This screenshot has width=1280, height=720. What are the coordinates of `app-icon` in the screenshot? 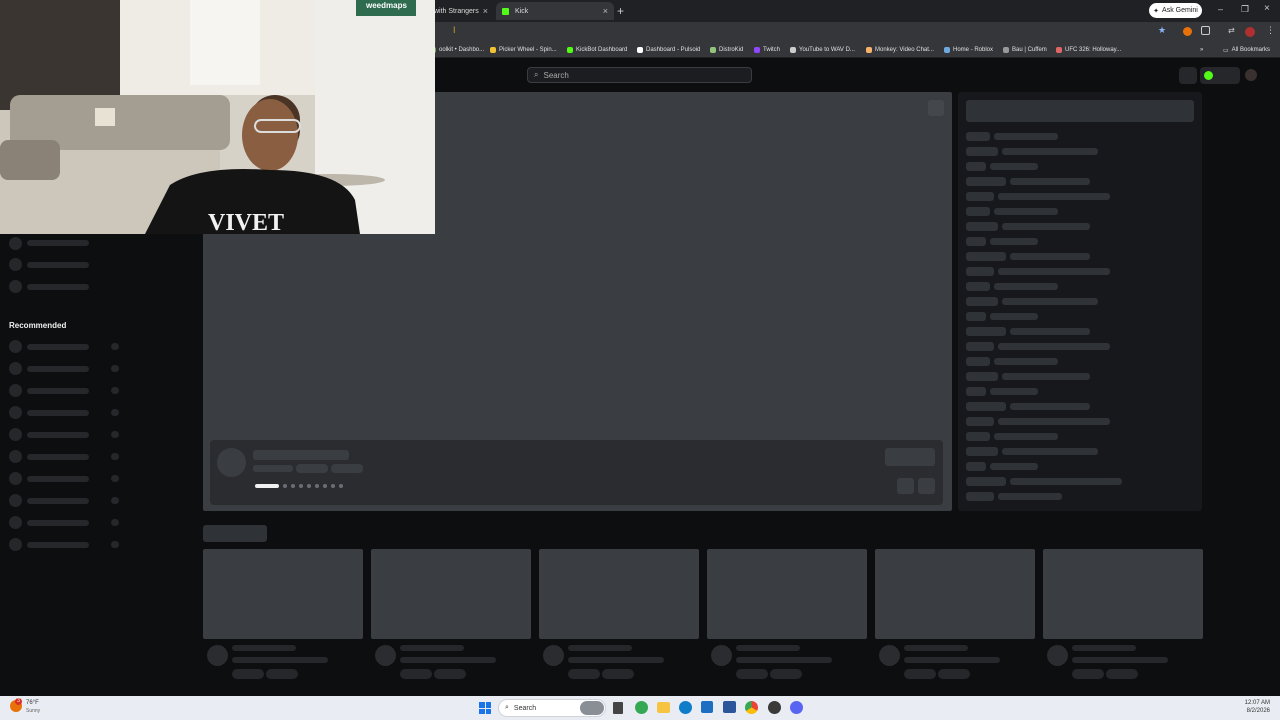 It's located at (729, 707).